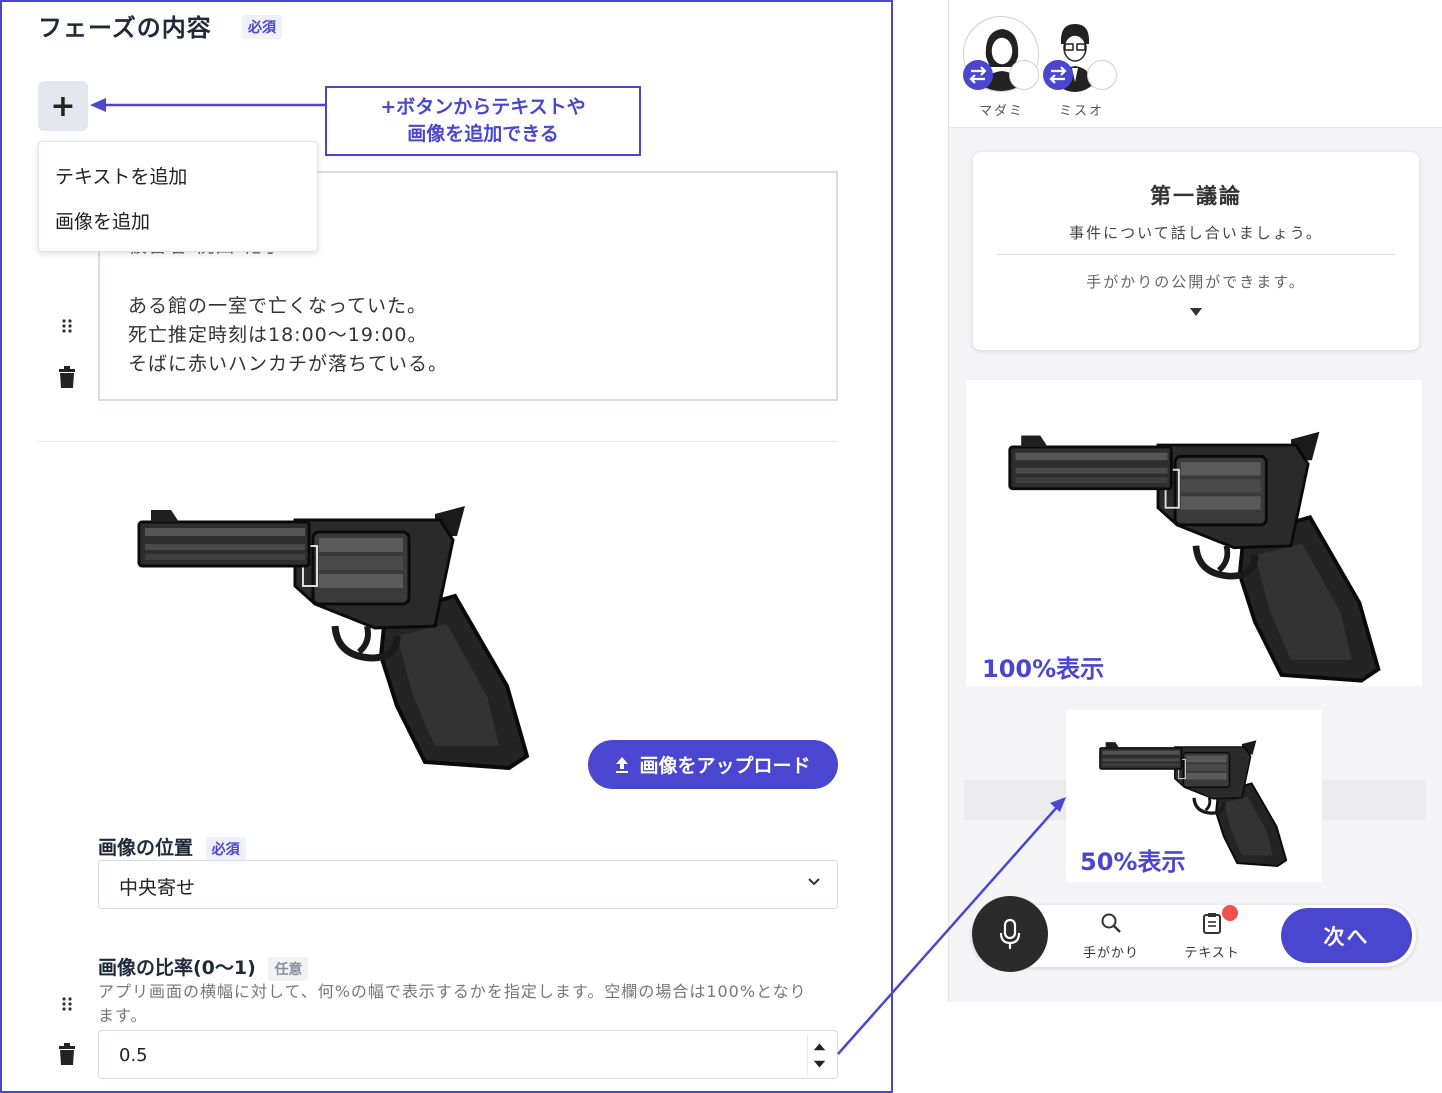 This screenshot has width=1442, height=1093. Describe the element at coordinates (146, 848) in the screenshot. I see `position-label-text: 画像の位置` at that location.